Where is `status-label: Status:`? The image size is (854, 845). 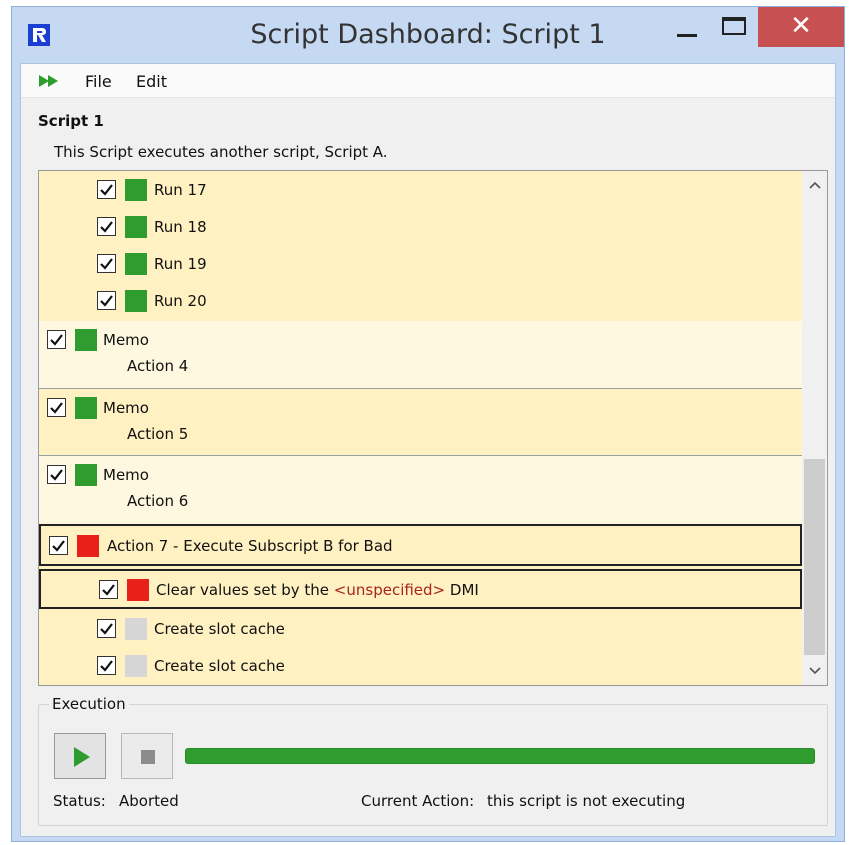
status-label: Status: is located at coordinates (79, 801).